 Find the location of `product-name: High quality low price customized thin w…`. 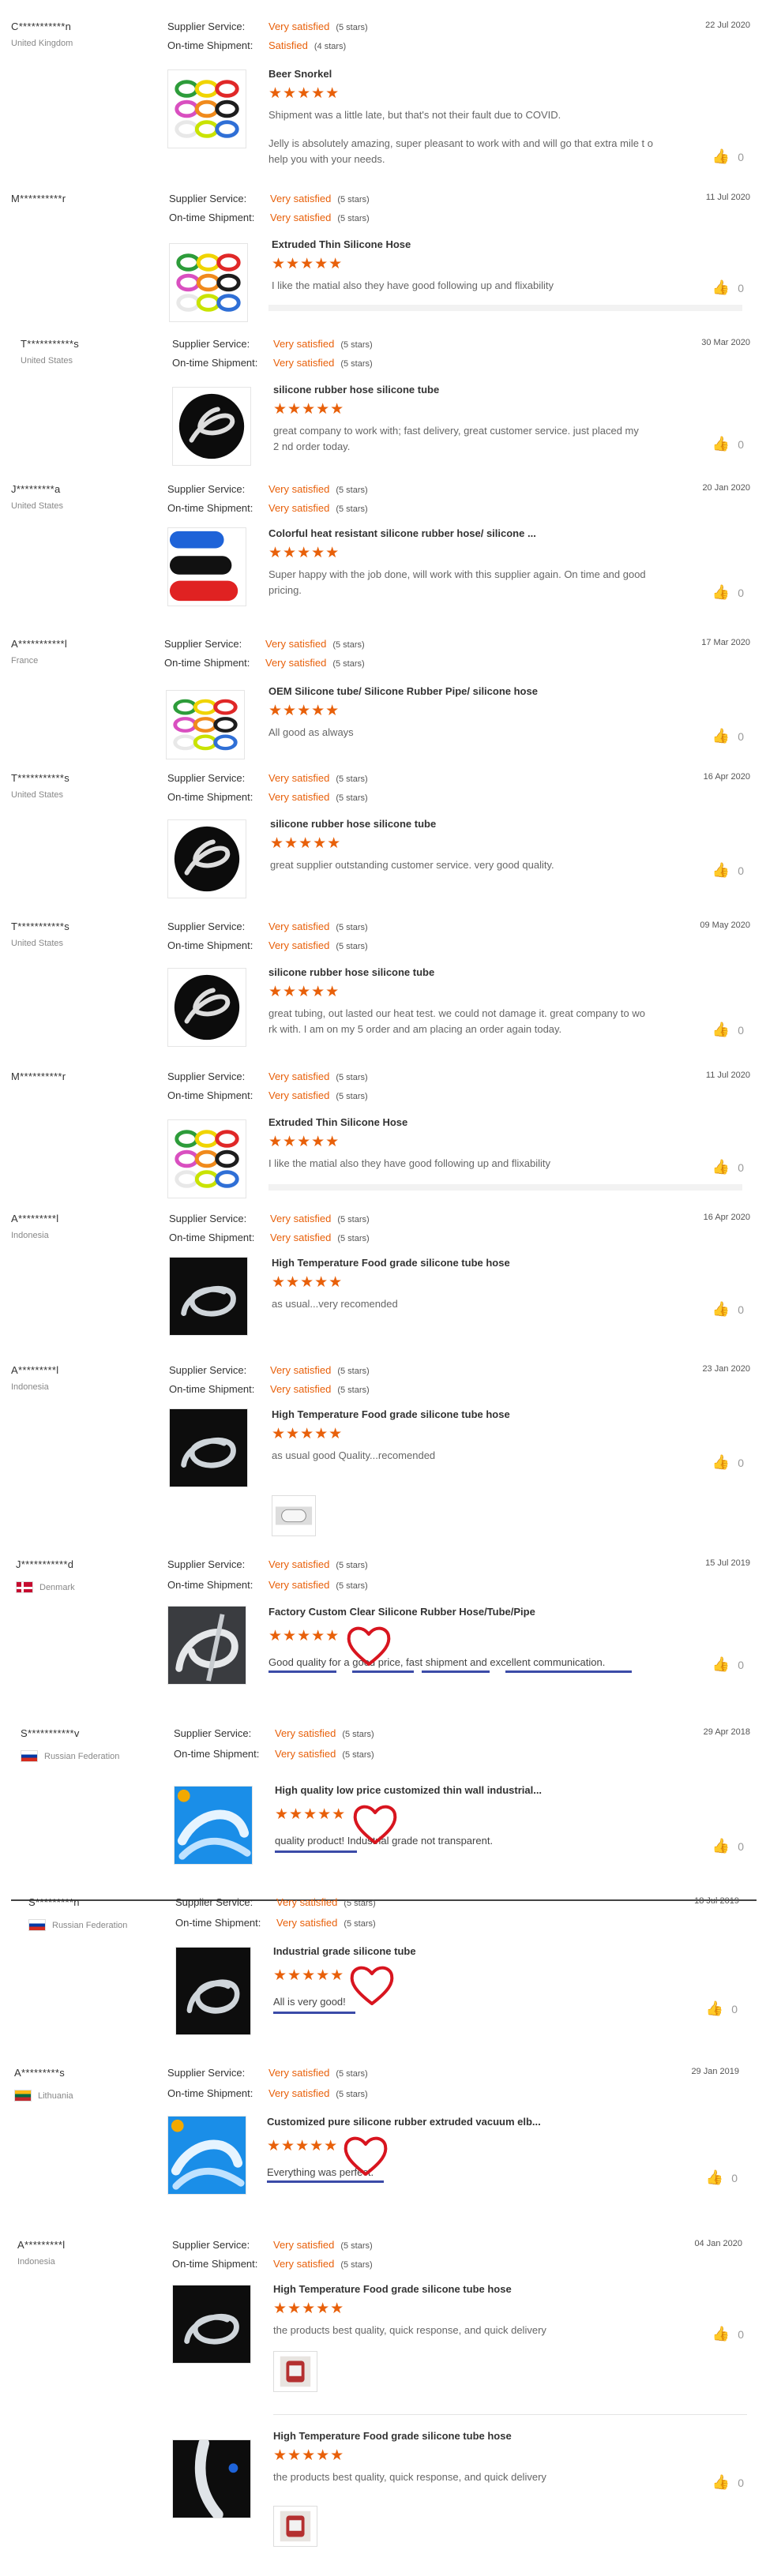

product-name: High quality low price customized thin w… is located at coordinates (468, 1792).